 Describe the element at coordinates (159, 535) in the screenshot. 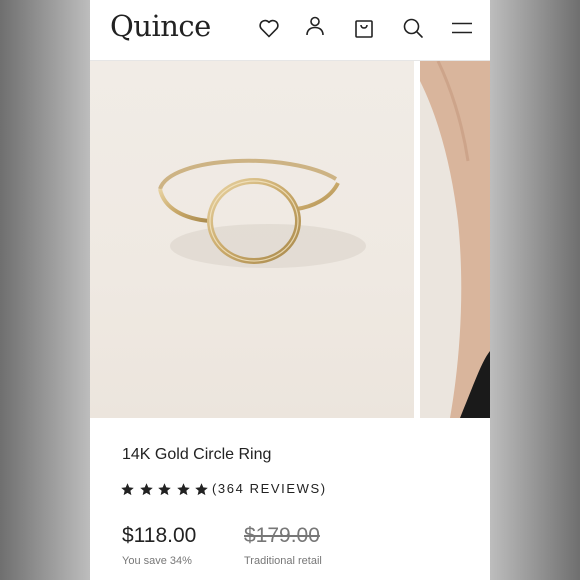

I see `sale-price: $118.00` at that location.